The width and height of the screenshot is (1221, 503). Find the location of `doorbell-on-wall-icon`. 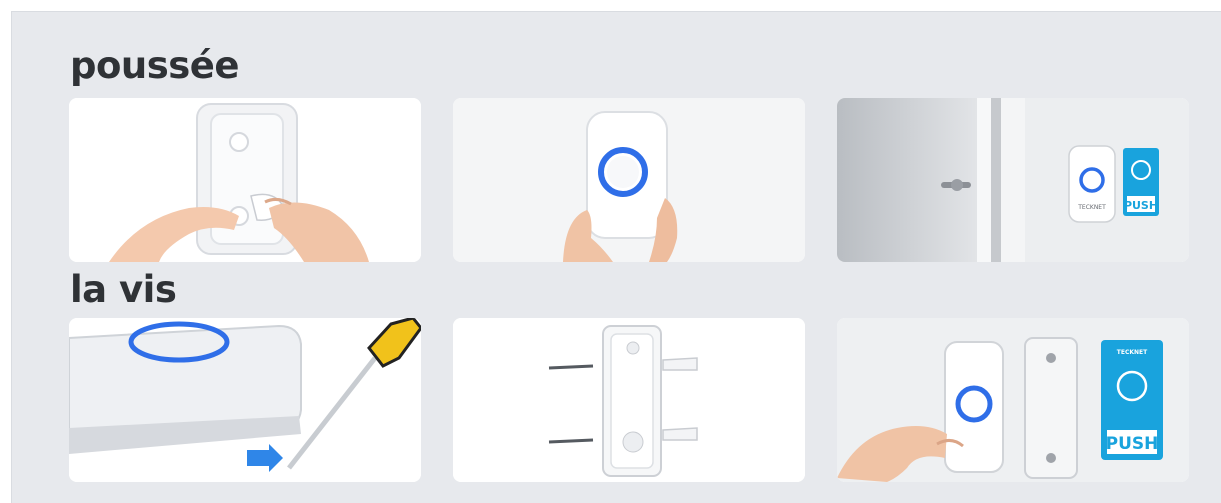

doorbell-on-wall-icon is located at coordinates (629, 180).